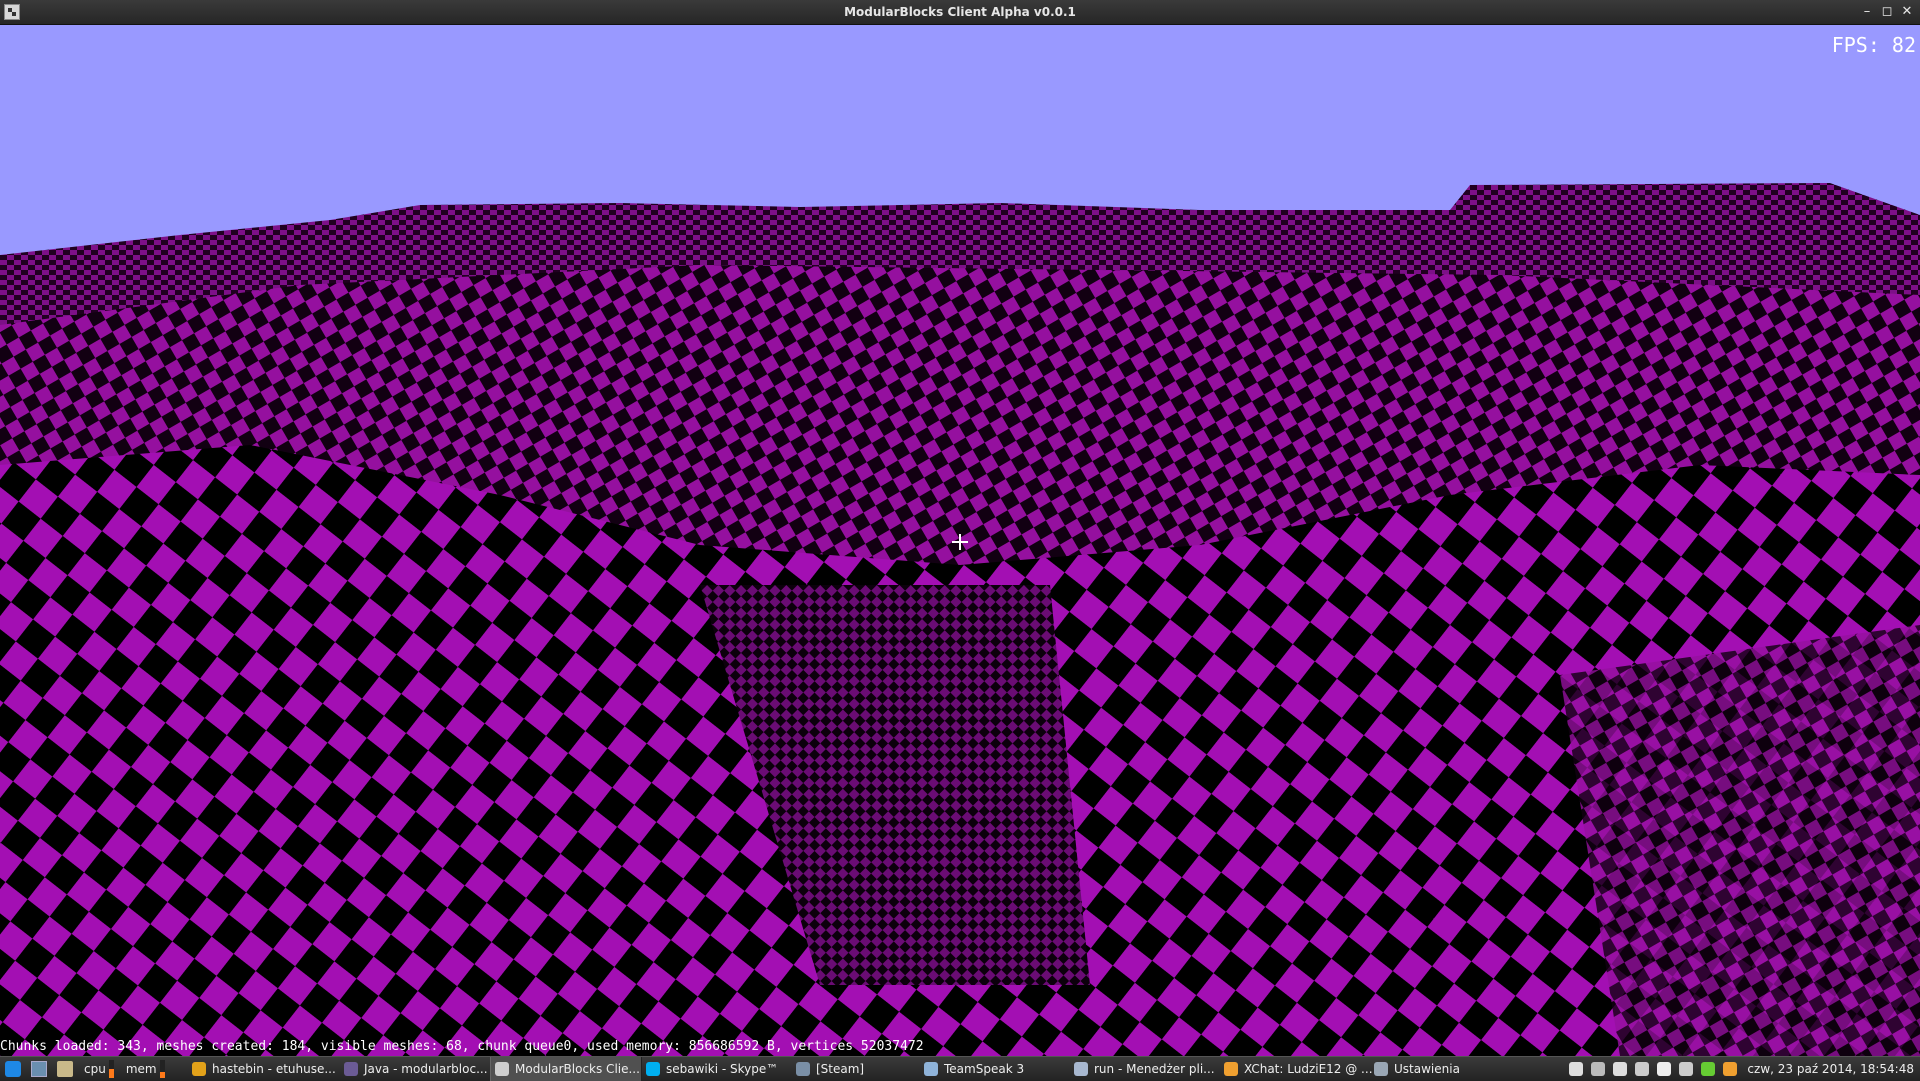  I want to click on folder-icon, so click(1081, 1069).